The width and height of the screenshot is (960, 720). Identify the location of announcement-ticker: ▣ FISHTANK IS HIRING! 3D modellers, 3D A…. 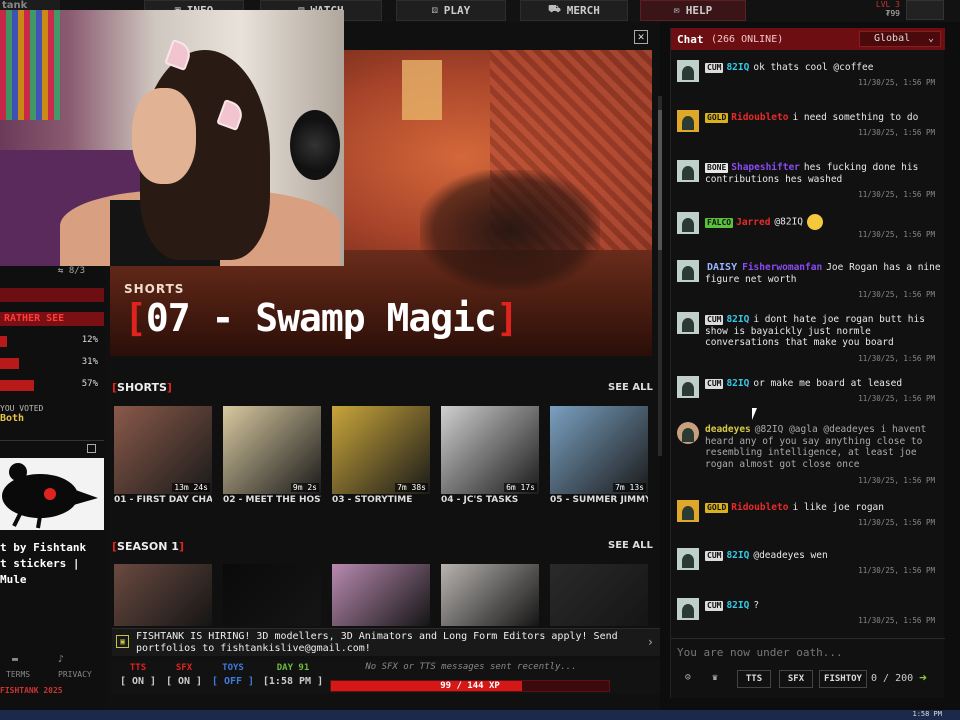
(386, 642).